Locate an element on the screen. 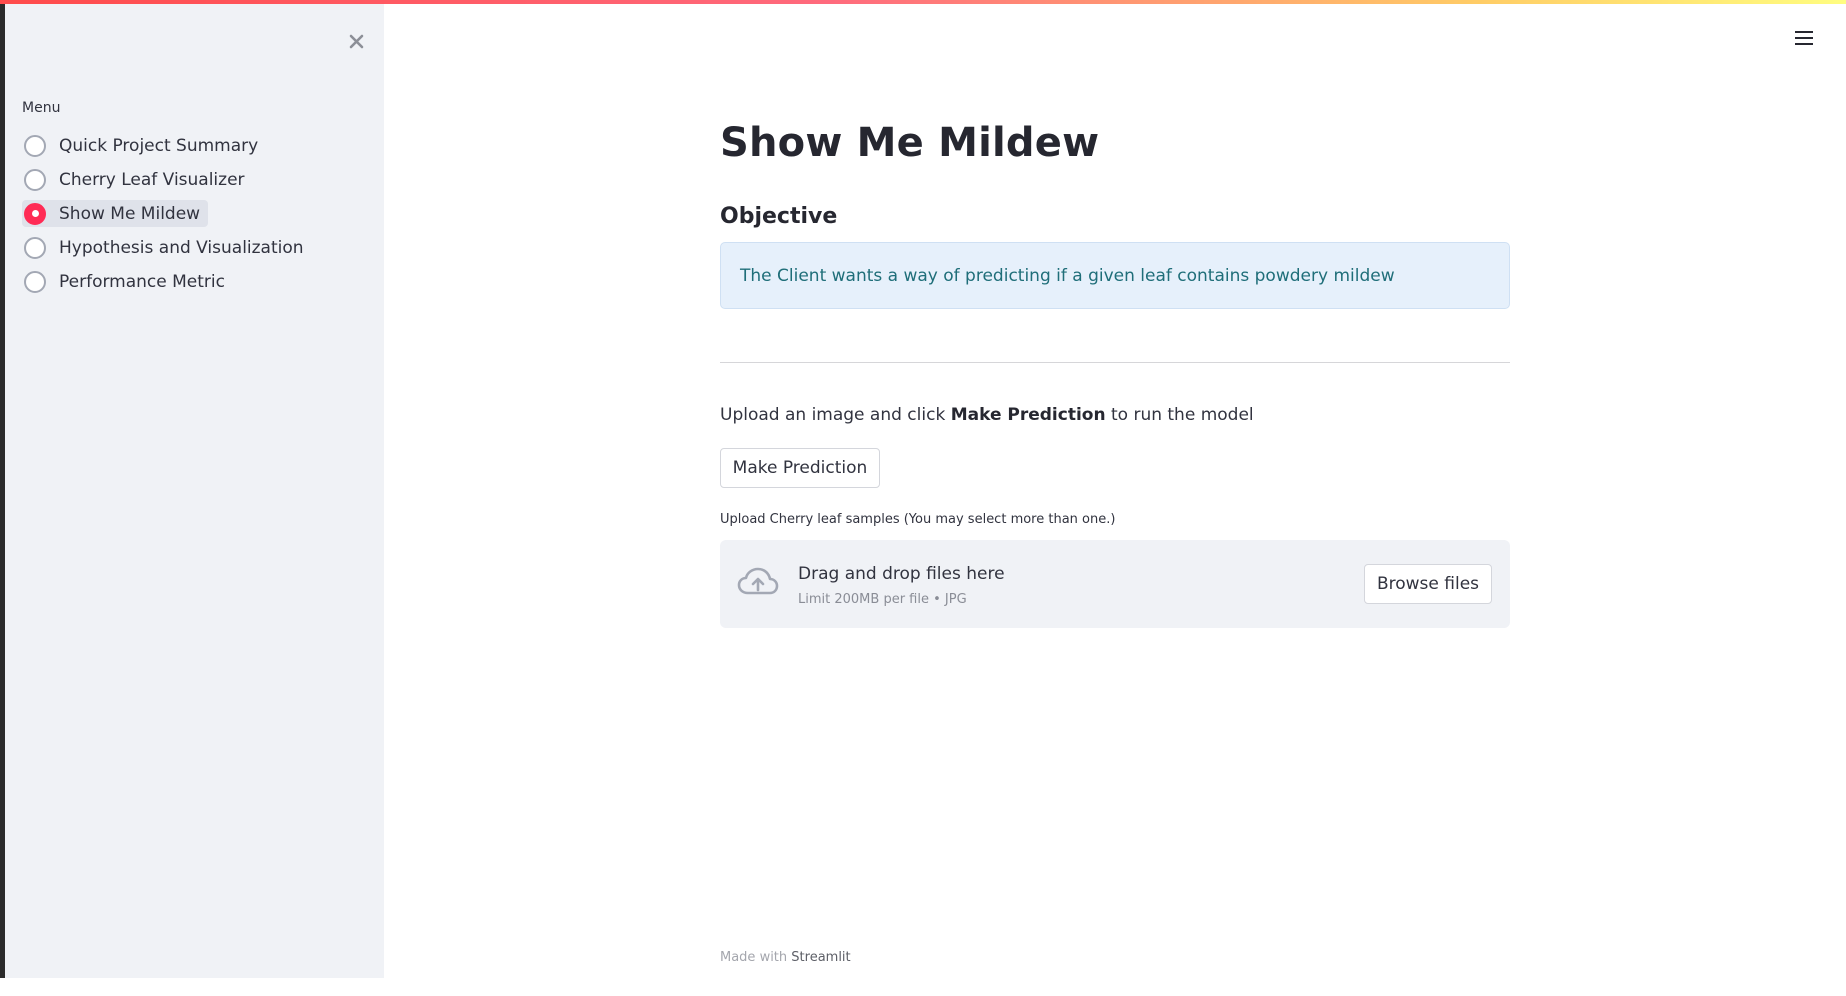  dropzone-limit-text: Limit 200MB per file • JPG is located at coordinates (882, 599).